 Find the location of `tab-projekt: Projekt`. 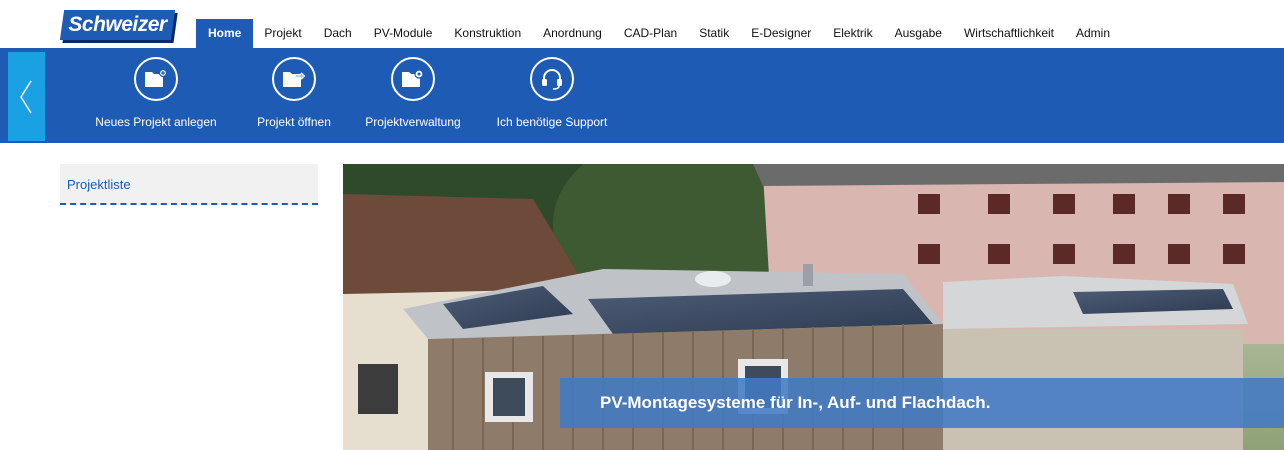

tab-projekt: Projekt is located at coordinates (282, 33).